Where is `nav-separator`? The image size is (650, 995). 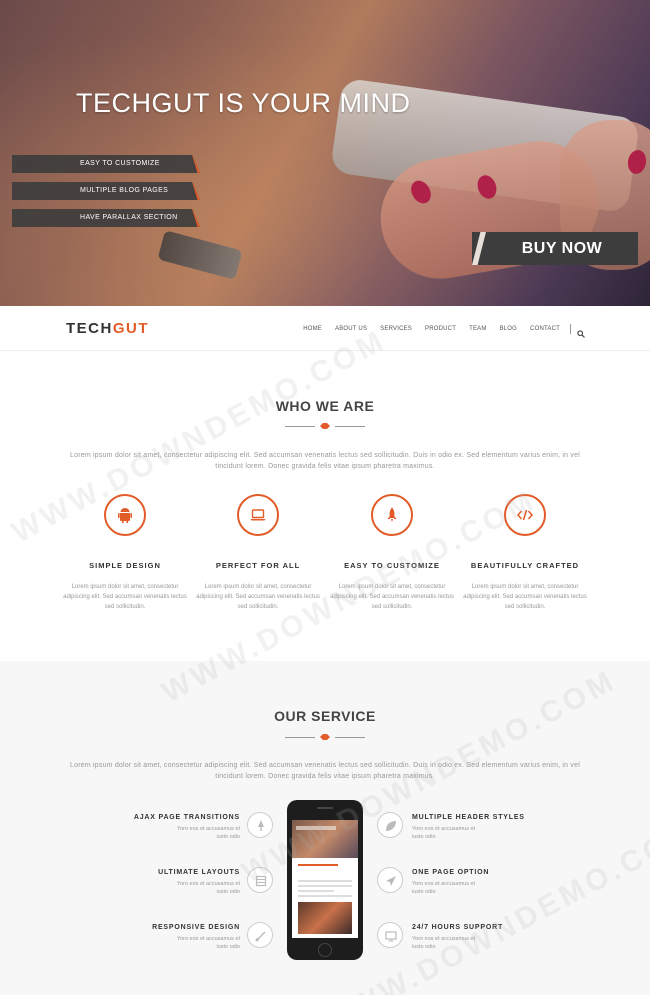 nav-separator is located at coordinates (570, 329).